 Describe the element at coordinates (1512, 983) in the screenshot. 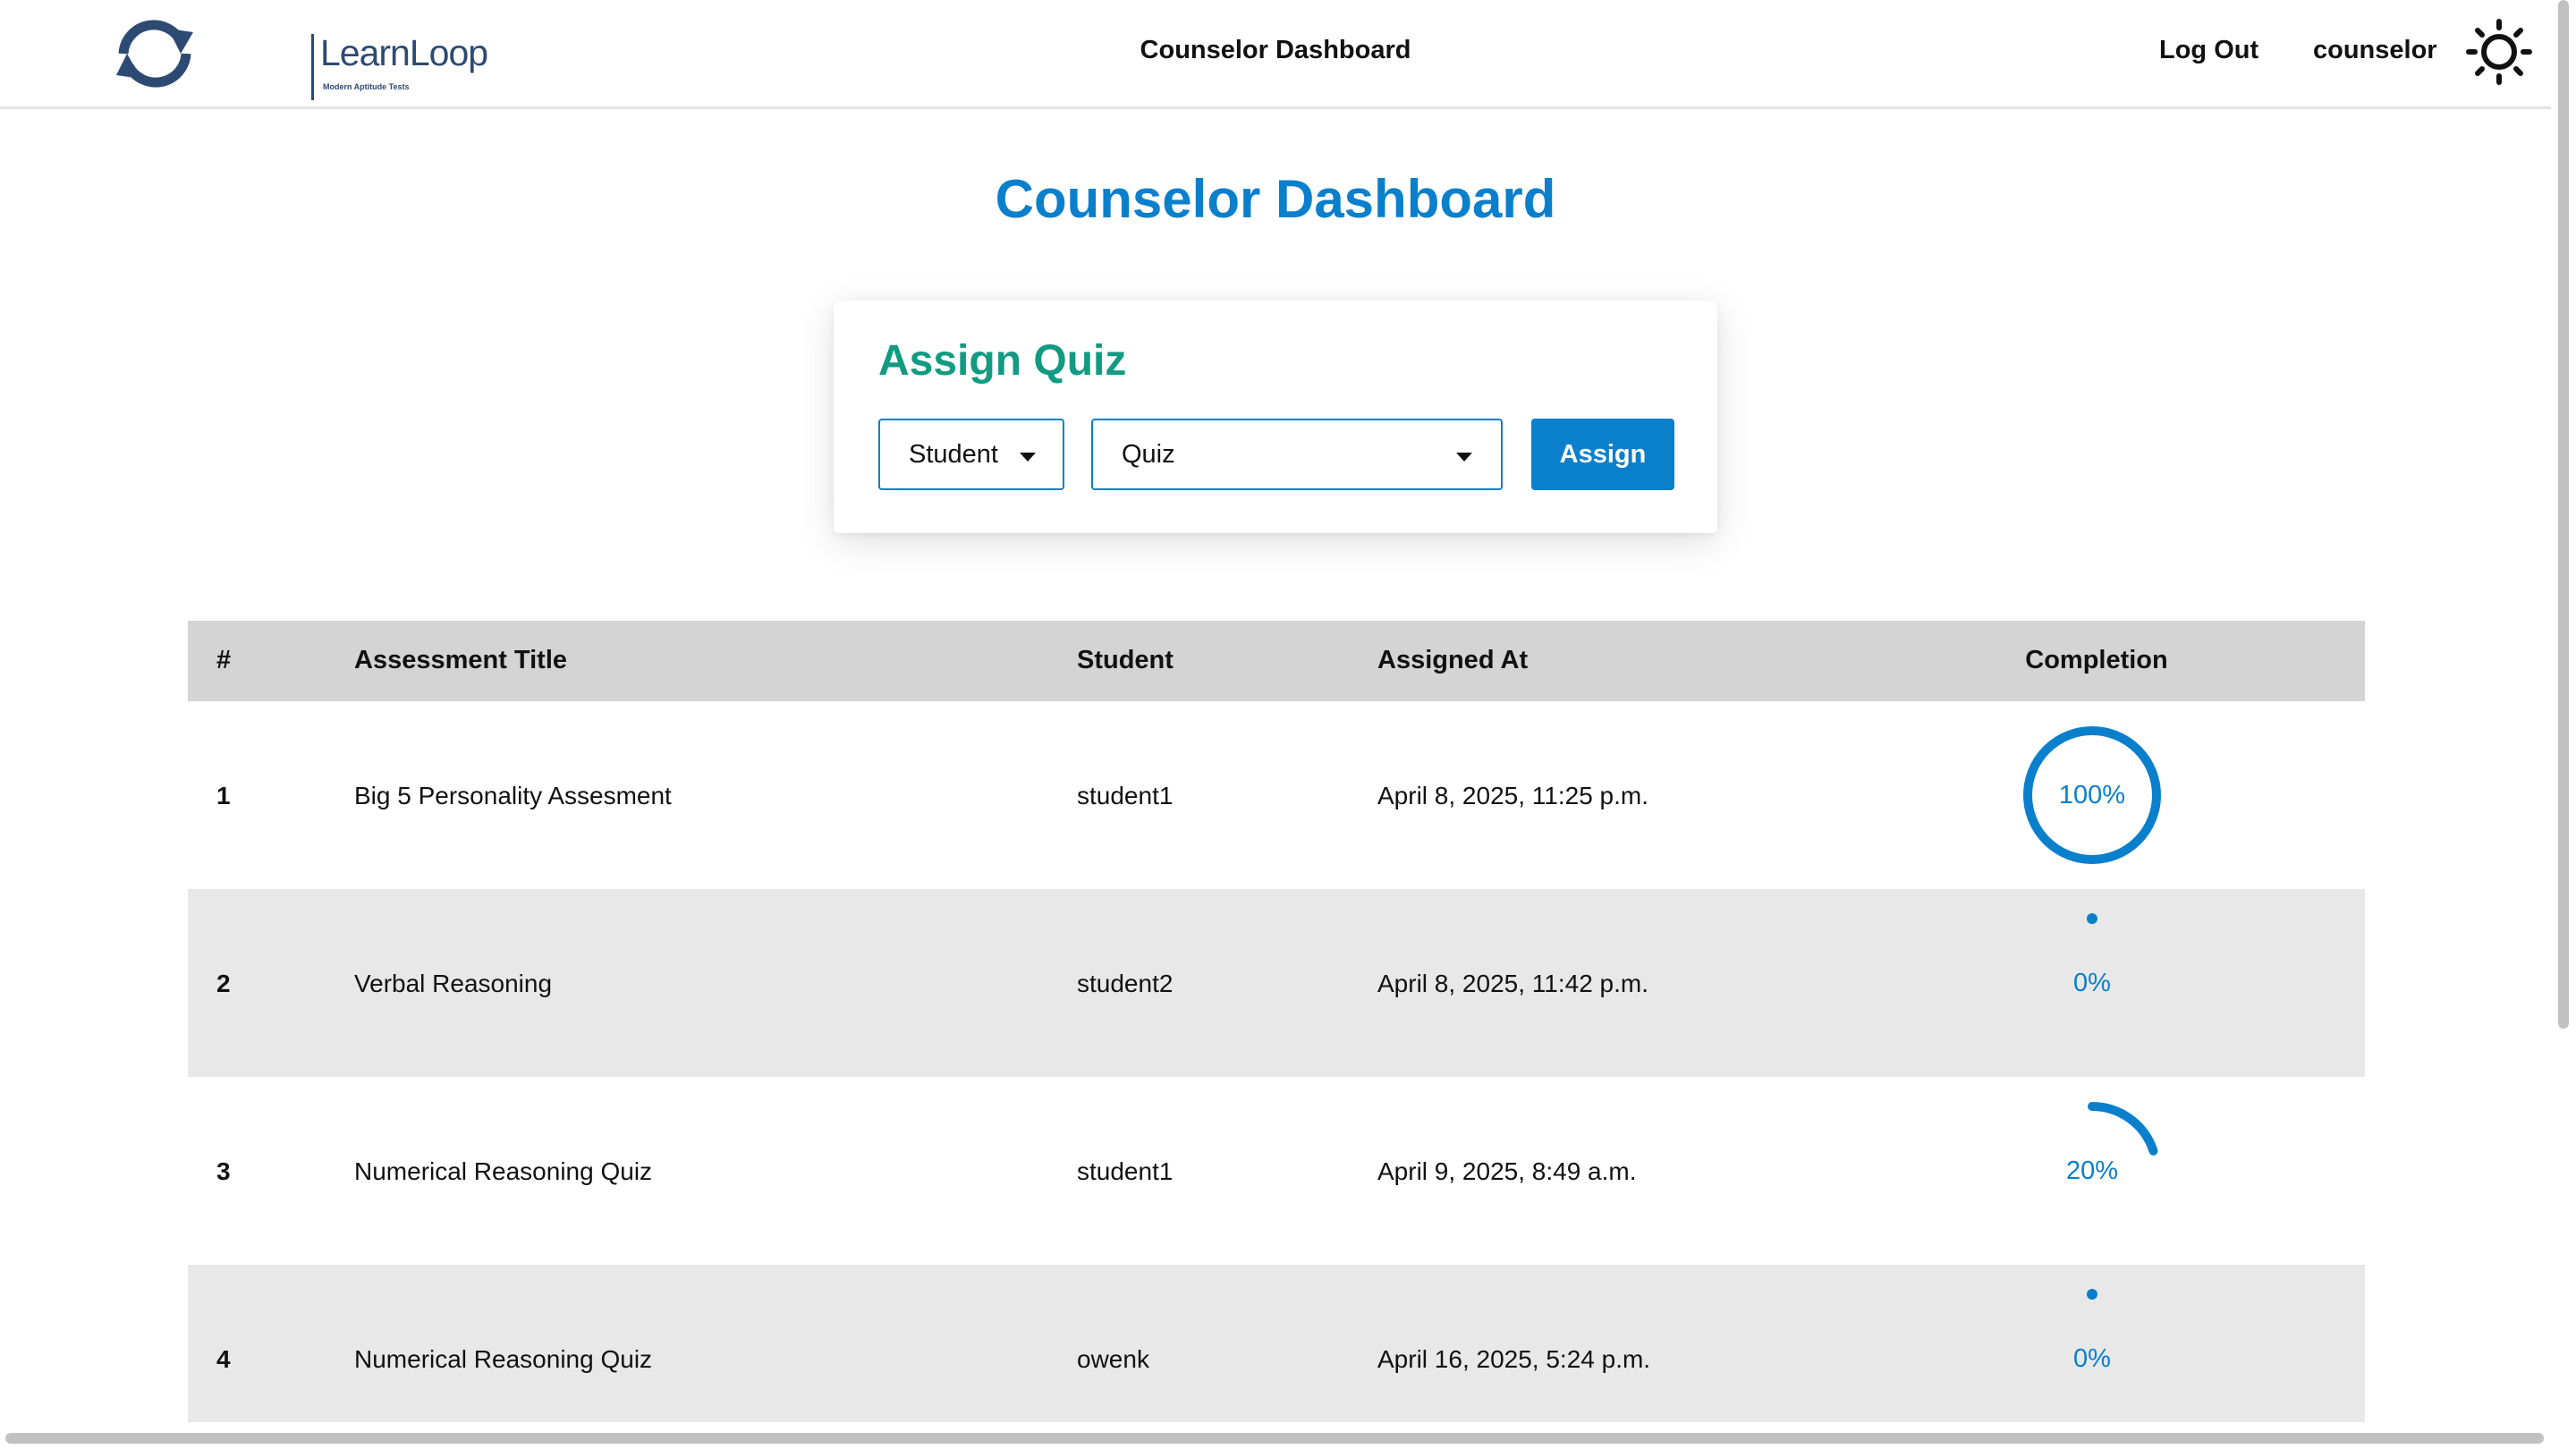

I see `row-assigned-at: April 8, 2025, 11:42 p.m.` at that location.